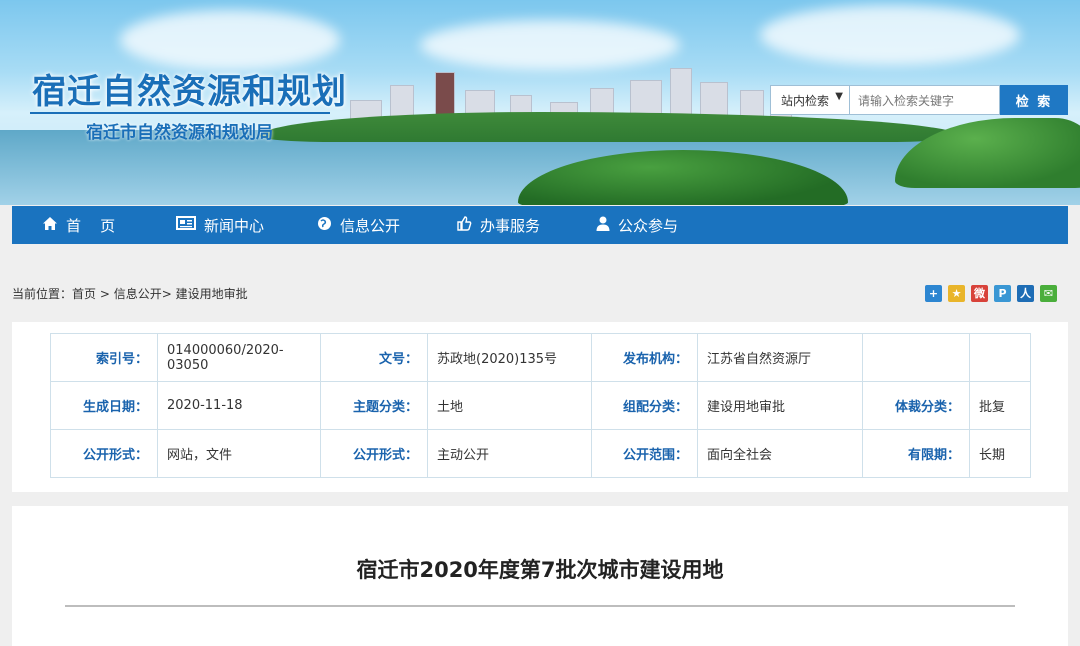 This screenshot has height=646, width=1080. I want to click on share-bar: + ★ 微 P 人 ✉, so click(991, 293).